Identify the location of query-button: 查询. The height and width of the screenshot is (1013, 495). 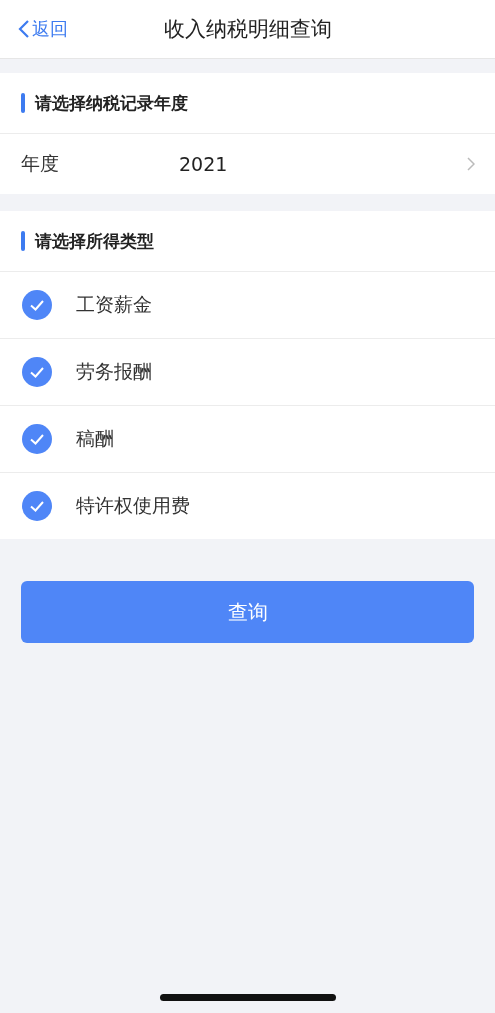
(247, 612).